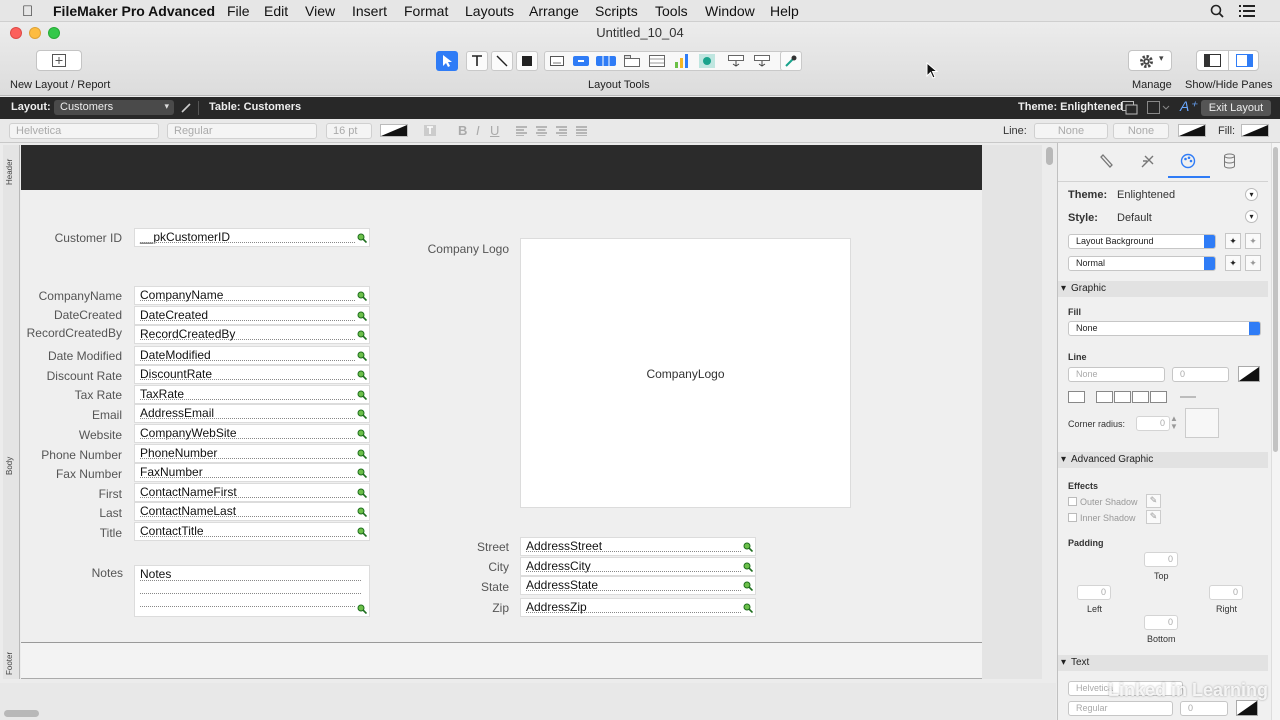 This screenshot has height=720, width=1280. I want to click on exit-layout-button: Exit Layout, so click(1236, 108).